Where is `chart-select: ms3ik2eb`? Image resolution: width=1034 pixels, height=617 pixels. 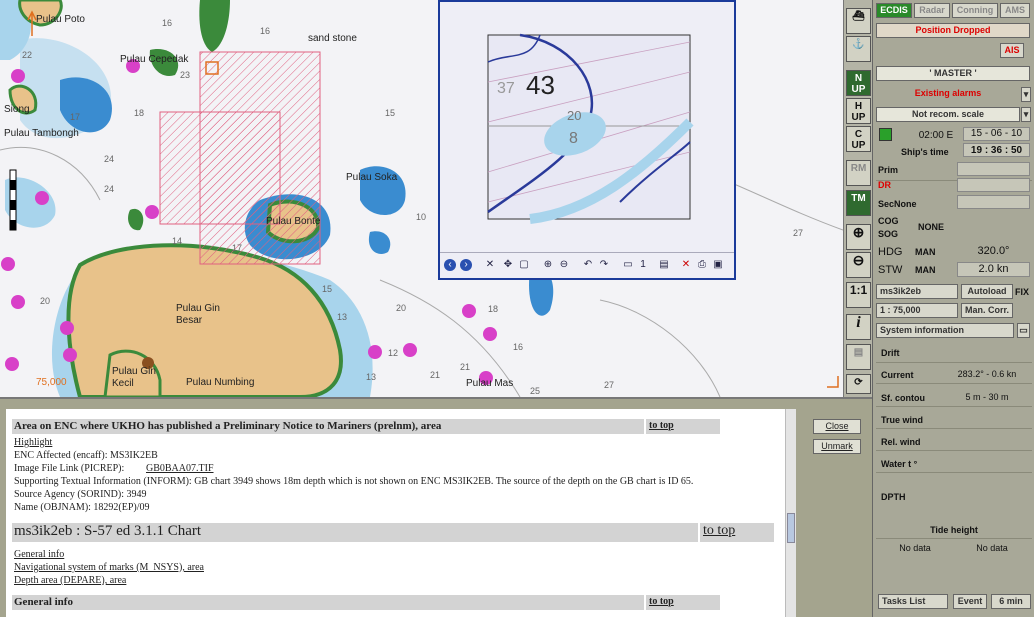
chart-select: ms3ik2eb is located at coordinates (917, 291).